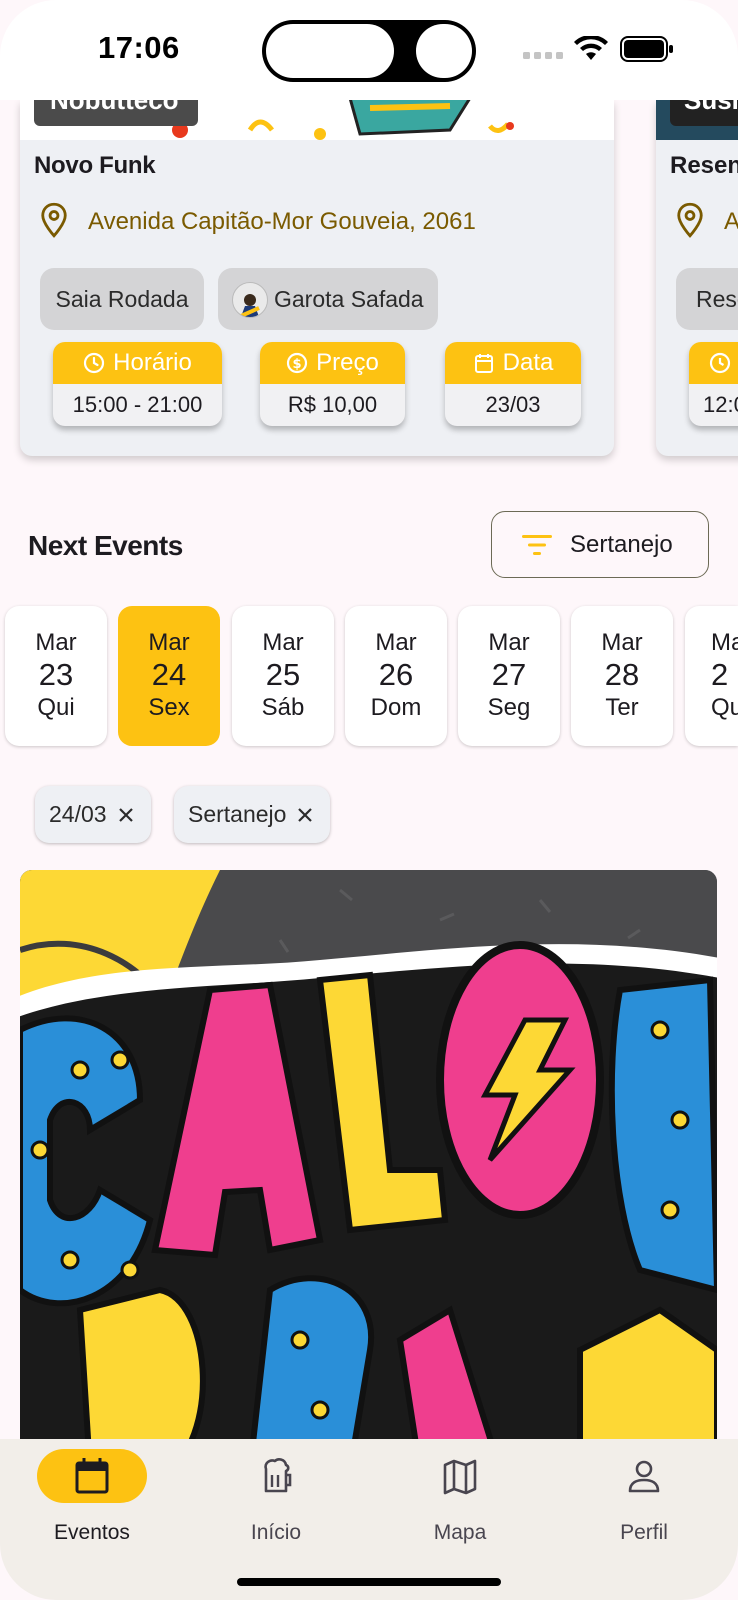 This screenshot has width=738, height=1600. What do you see at coordinates (137, 384) in the screenshot?
I see `time-info-box: Horário 15:00 - 21:00` at bounding box center [137, 384].